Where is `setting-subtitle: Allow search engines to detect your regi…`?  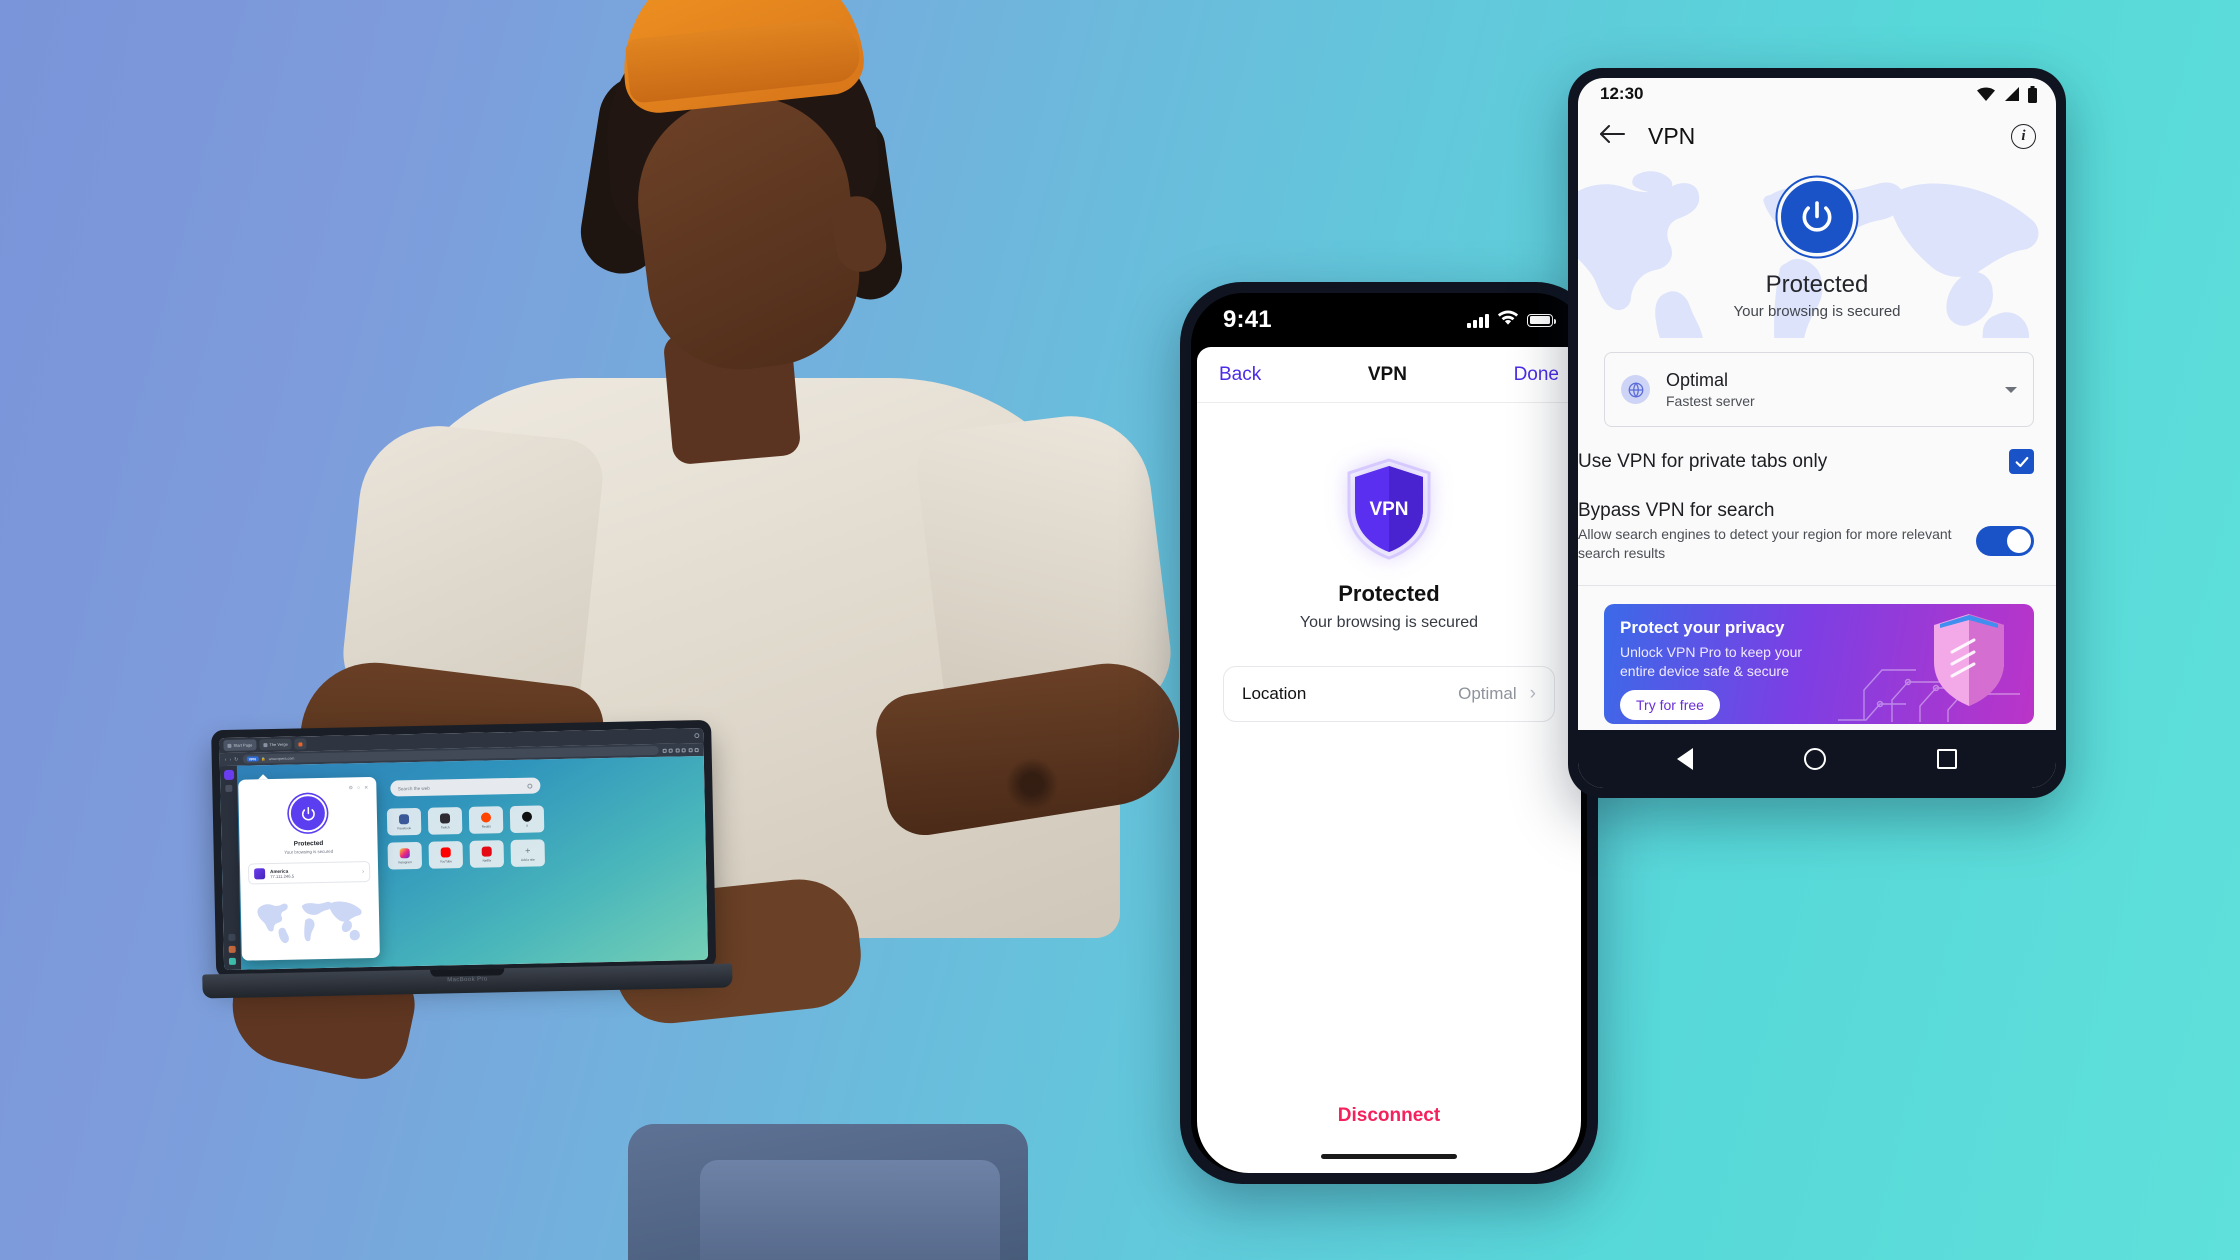 setting-subtitle: Allow search engines to detect your regi… is located at coordinates (1765, 543).